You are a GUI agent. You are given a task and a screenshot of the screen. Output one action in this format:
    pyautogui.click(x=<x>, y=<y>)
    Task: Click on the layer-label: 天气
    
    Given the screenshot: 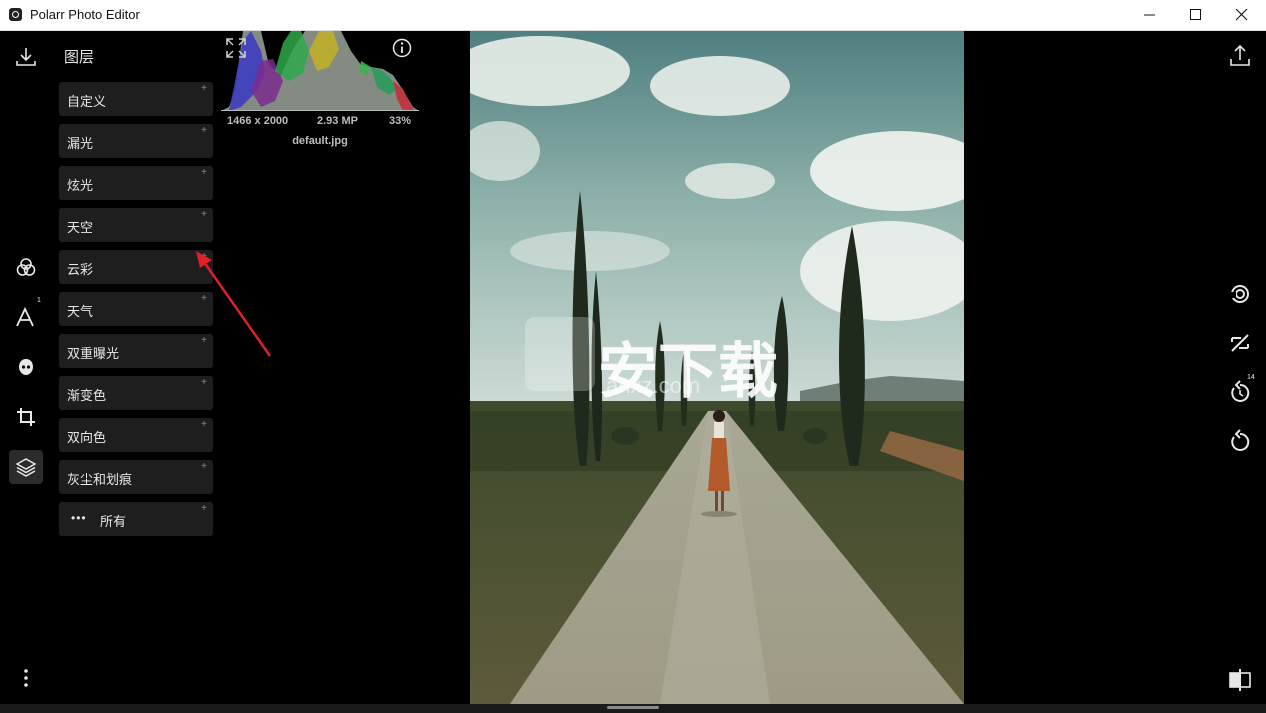 What is the action you would take?
    pyautogui.click(x=80, y=311)
    